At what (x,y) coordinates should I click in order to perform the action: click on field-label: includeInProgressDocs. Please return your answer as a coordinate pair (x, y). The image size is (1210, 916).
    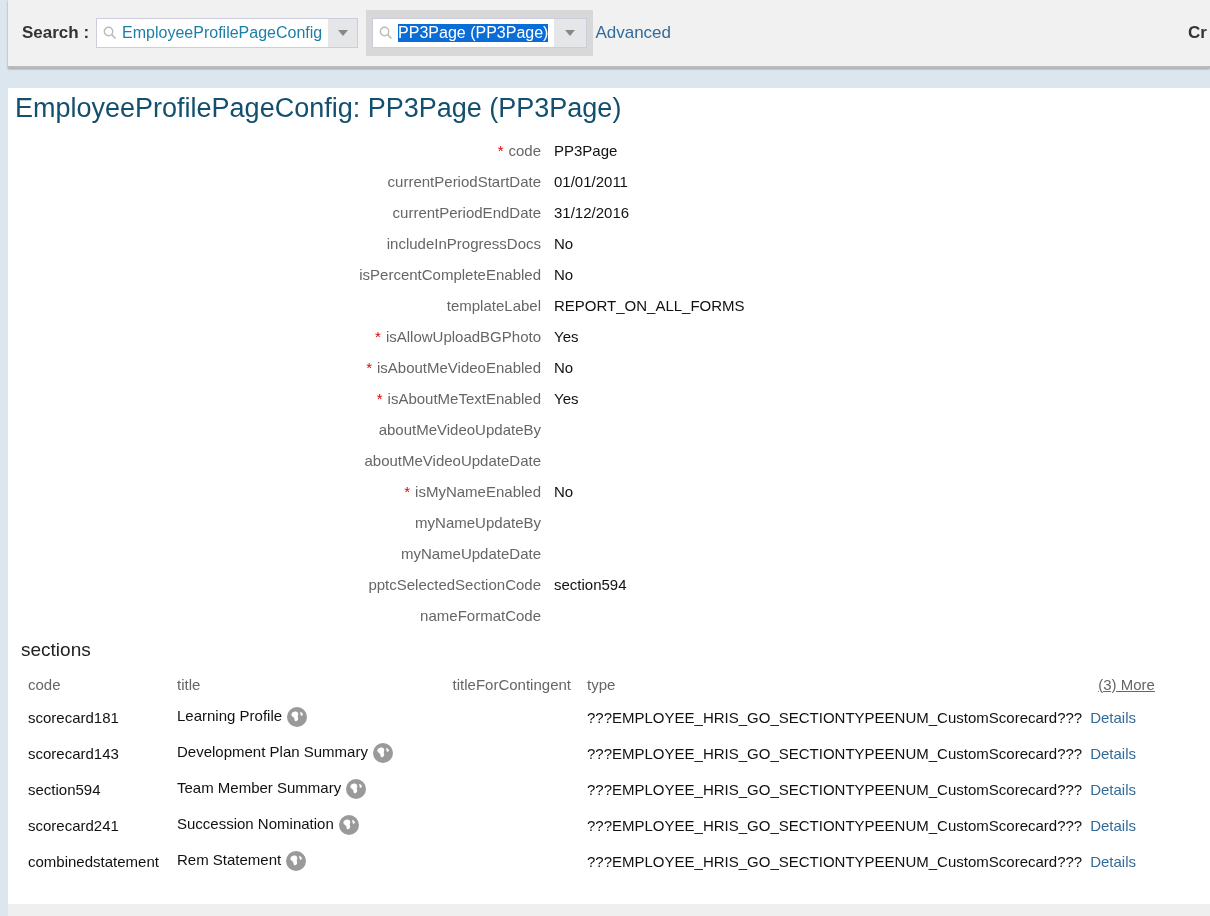
    Looking at the image, I should click on (463, 243).